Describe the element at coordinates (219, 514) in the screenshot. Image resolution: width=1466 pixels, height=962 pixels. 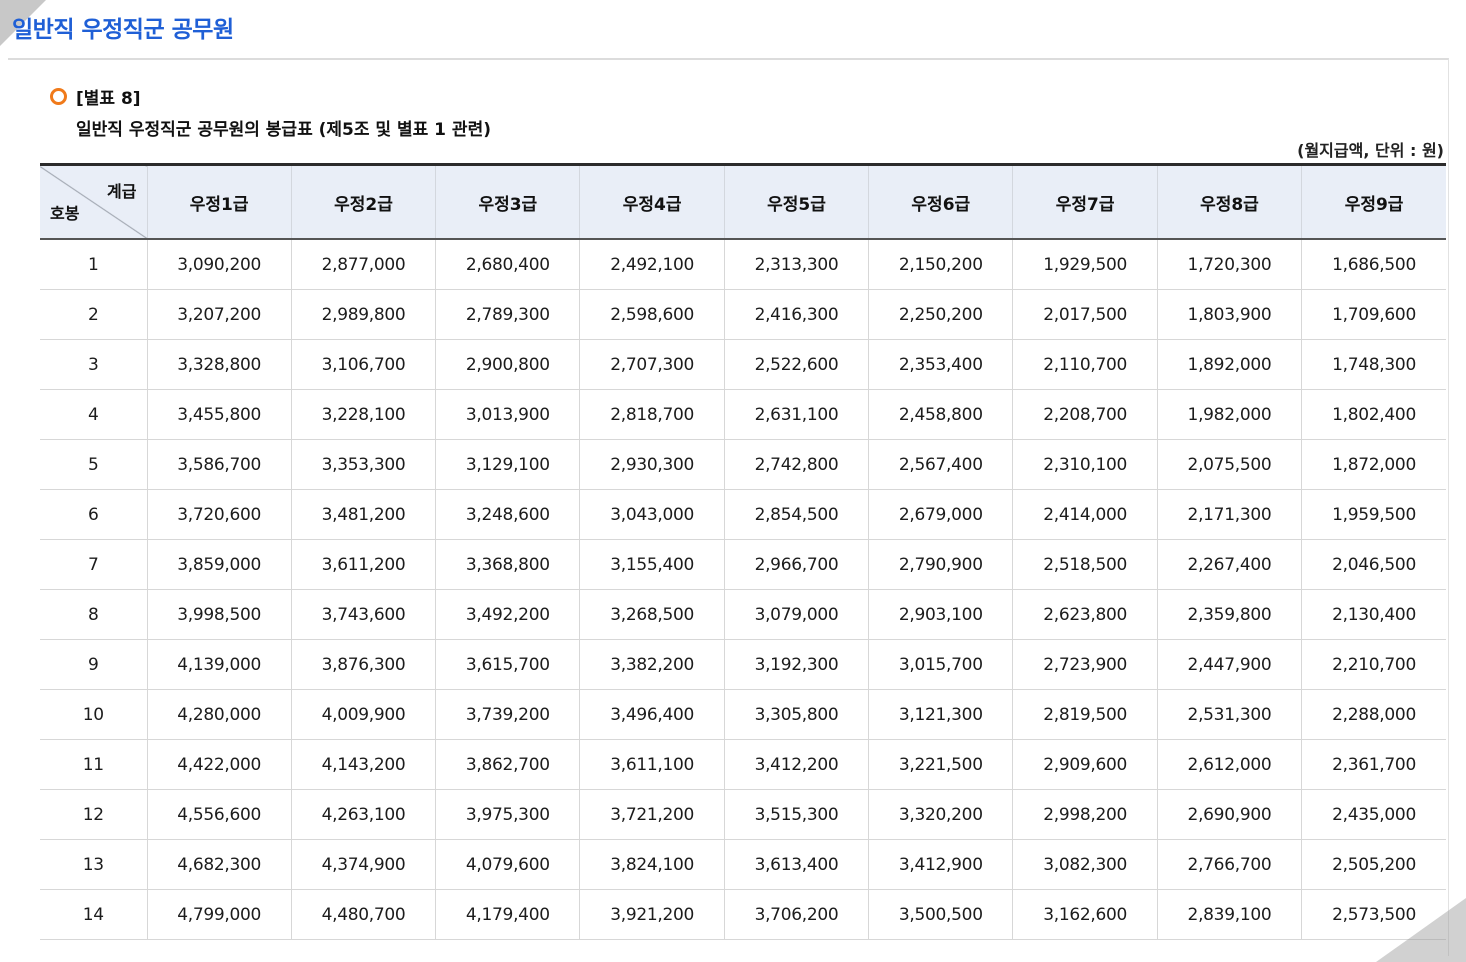
I see `salary-cell: 3,720,600` at that location.